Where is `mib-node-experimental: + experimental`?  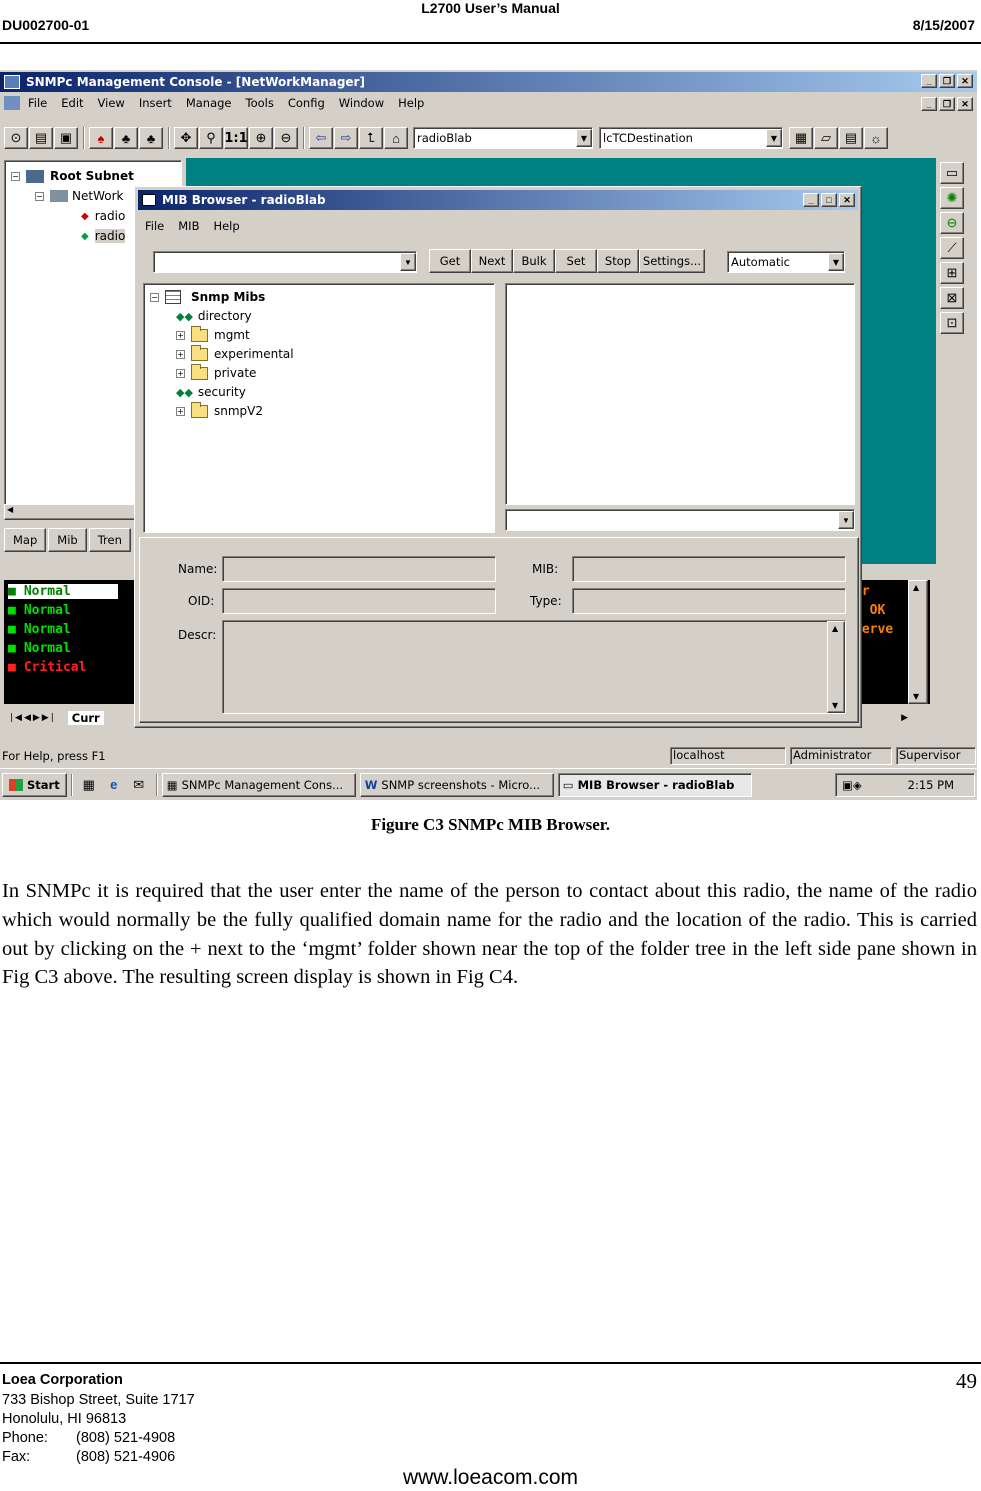
mib-node-experimental: + experimental is located at coordinates (235, 352).